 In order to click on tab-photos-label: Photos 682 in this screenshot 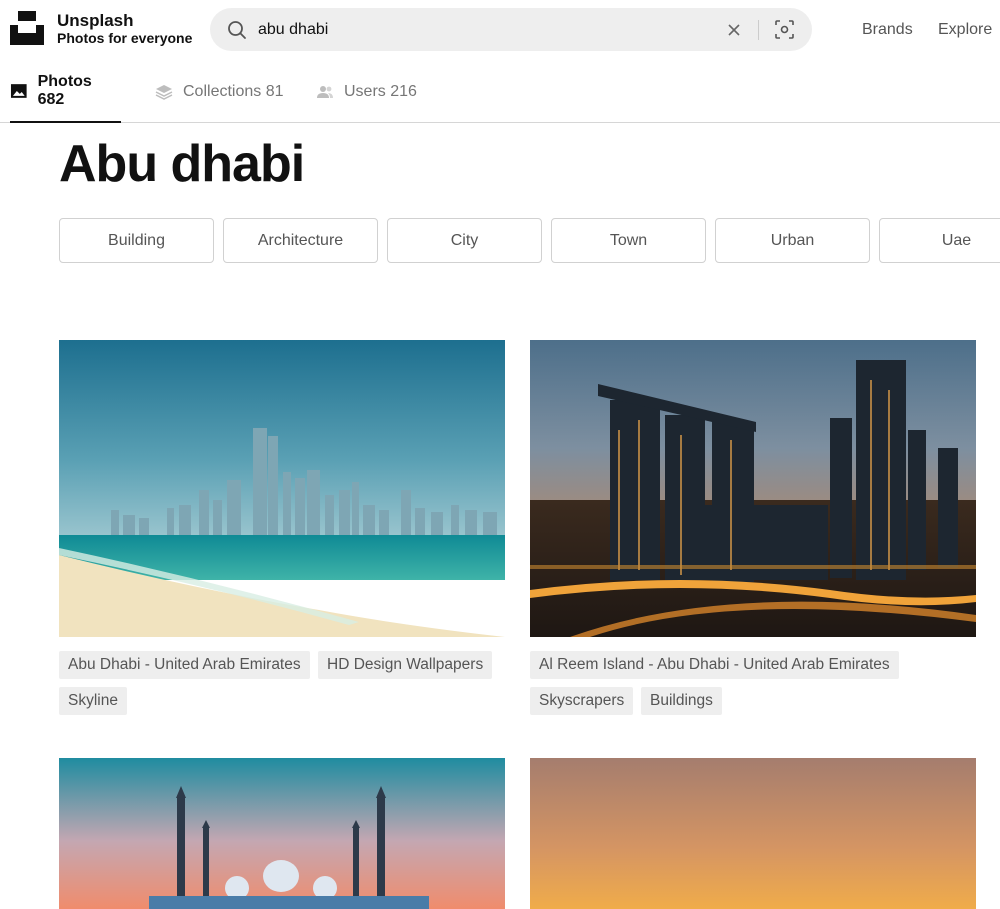, I will do `click(64, 90)`.